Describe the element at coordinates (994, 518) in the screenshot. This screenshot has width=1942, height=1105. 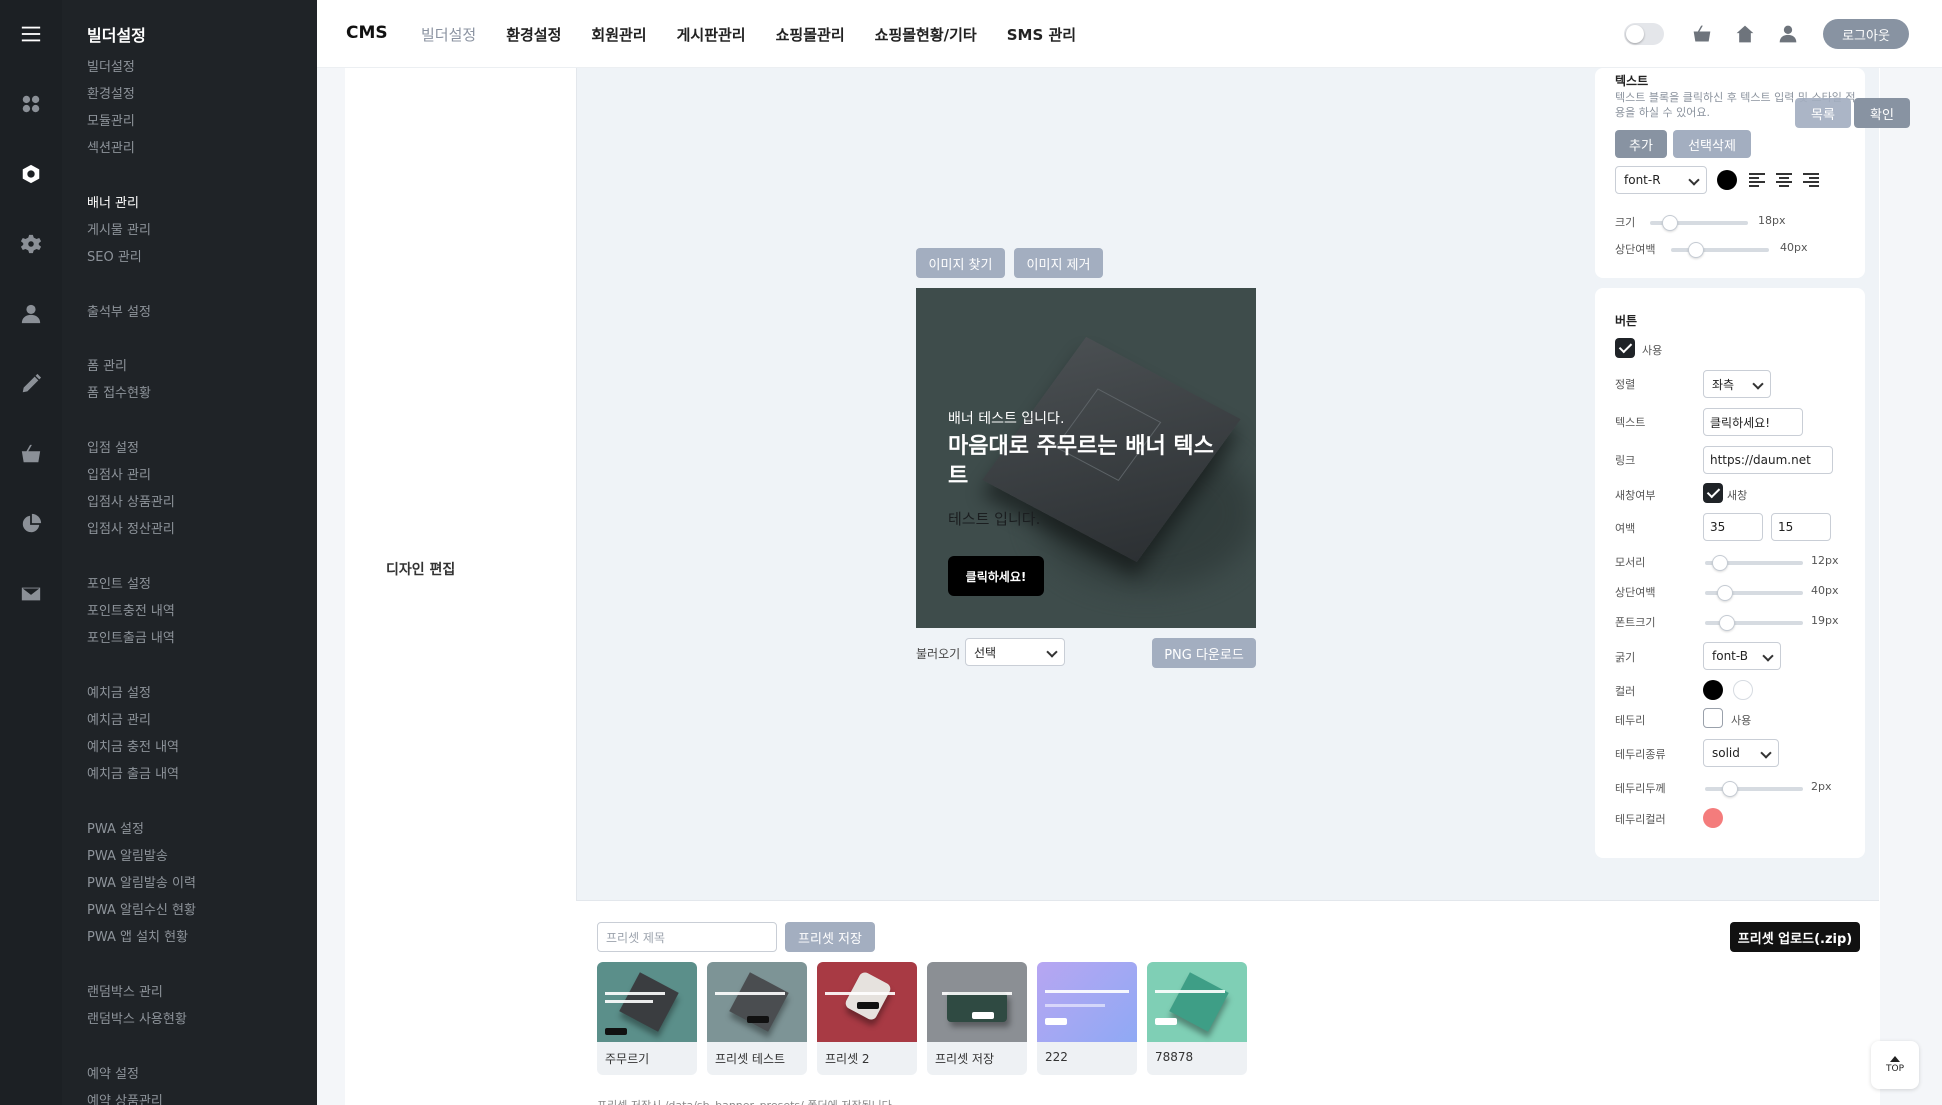
I see `banner-body: 테스트 입니다.` at that location.